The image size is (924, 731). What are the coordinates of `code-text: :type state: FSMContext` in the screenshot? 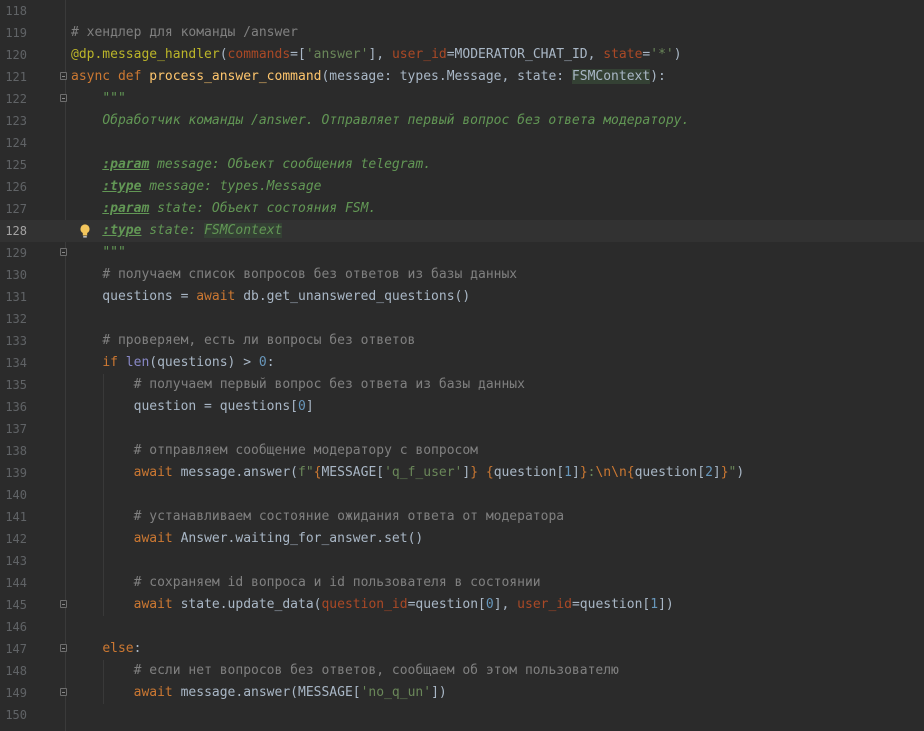 It's located at (177, 231).